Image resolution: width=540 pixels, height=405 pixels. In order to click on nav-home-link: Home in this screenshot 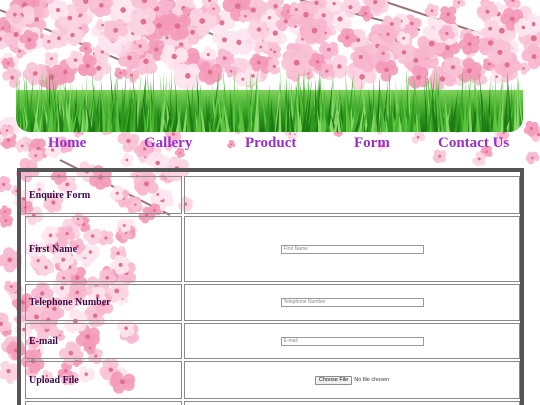, I will do `click(67, 143)`.